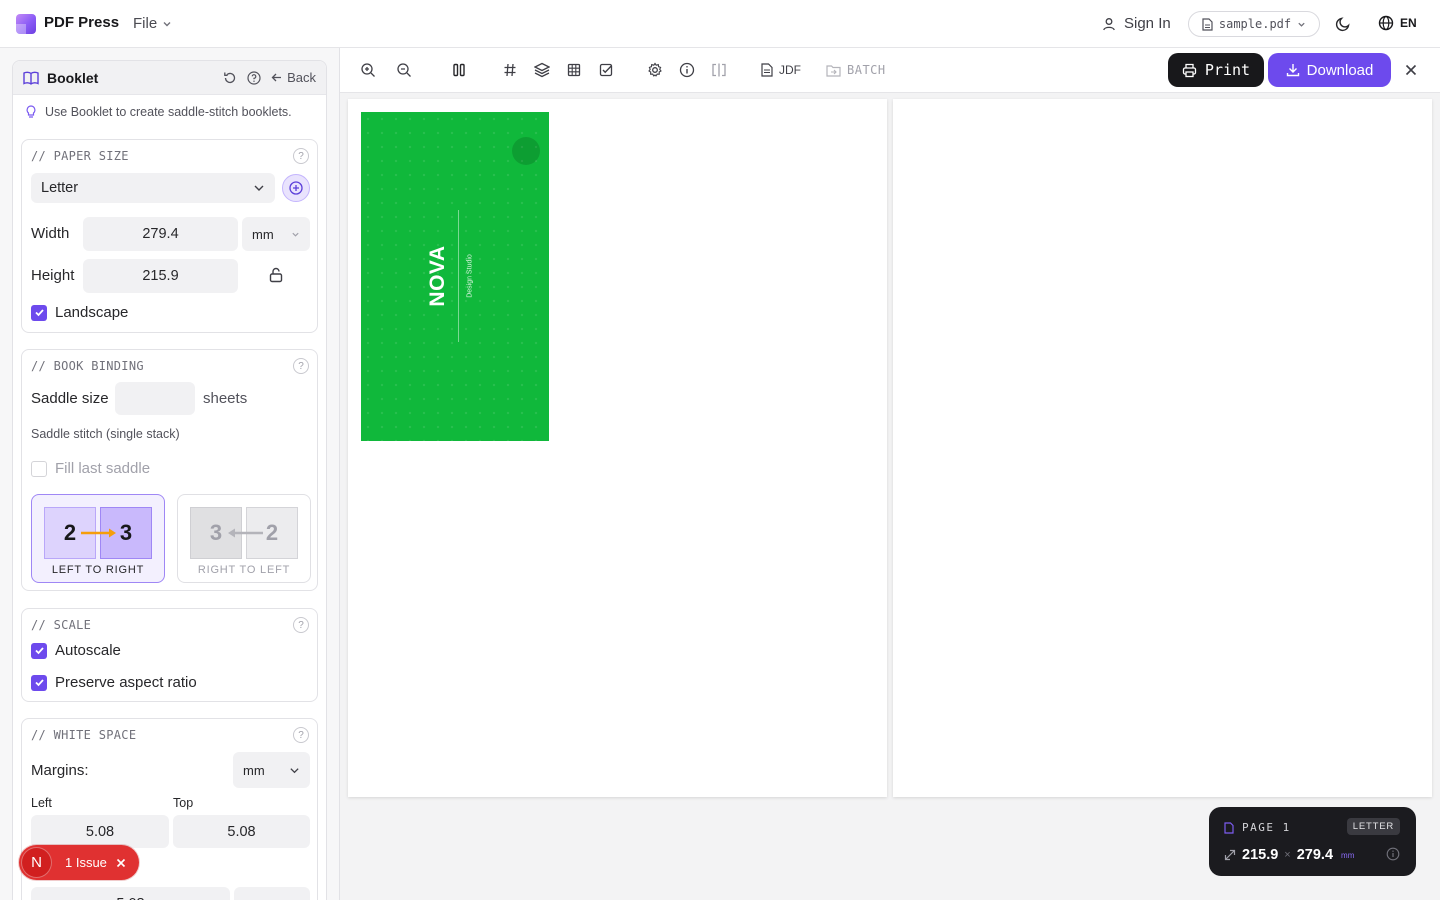 This screenshot has height=900, width=1440. I want to click on issues-badge: N 1 Issue, so click(79, 862).